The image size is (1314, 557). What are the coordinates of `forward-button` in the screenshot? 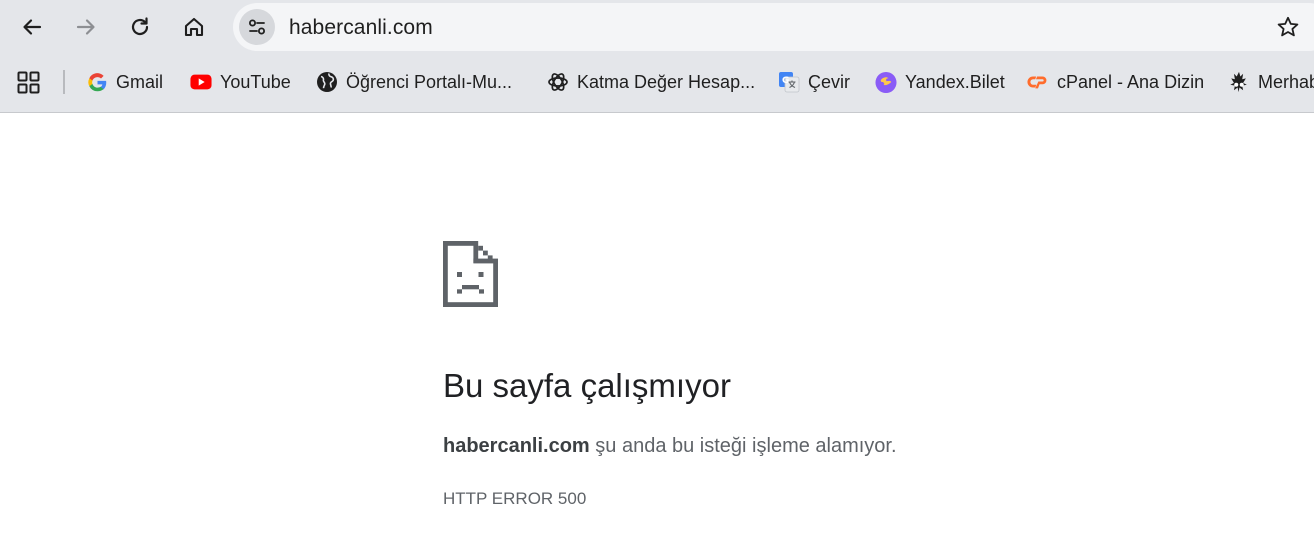 It's located at (86, 27).